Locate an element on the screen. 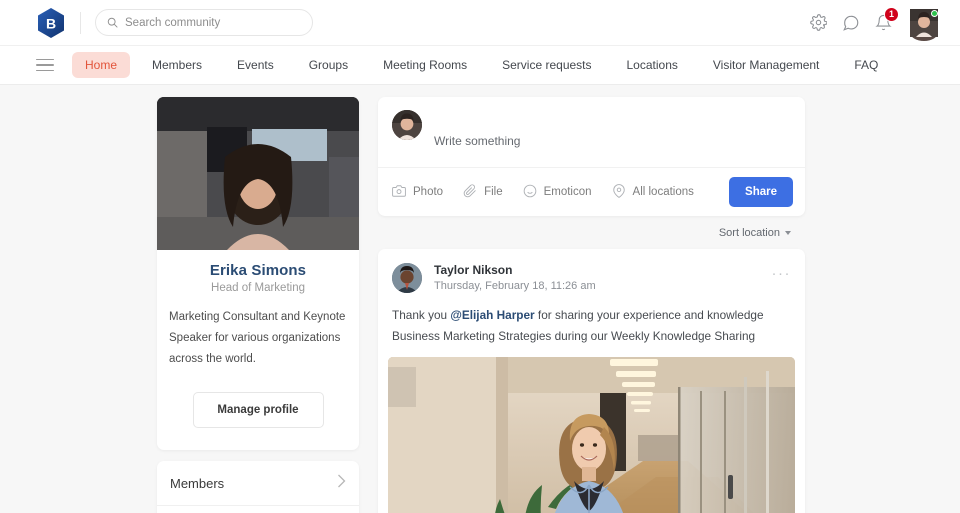 This screenshot has width=960, height=513. post-image is located at coordinates (591, 435).